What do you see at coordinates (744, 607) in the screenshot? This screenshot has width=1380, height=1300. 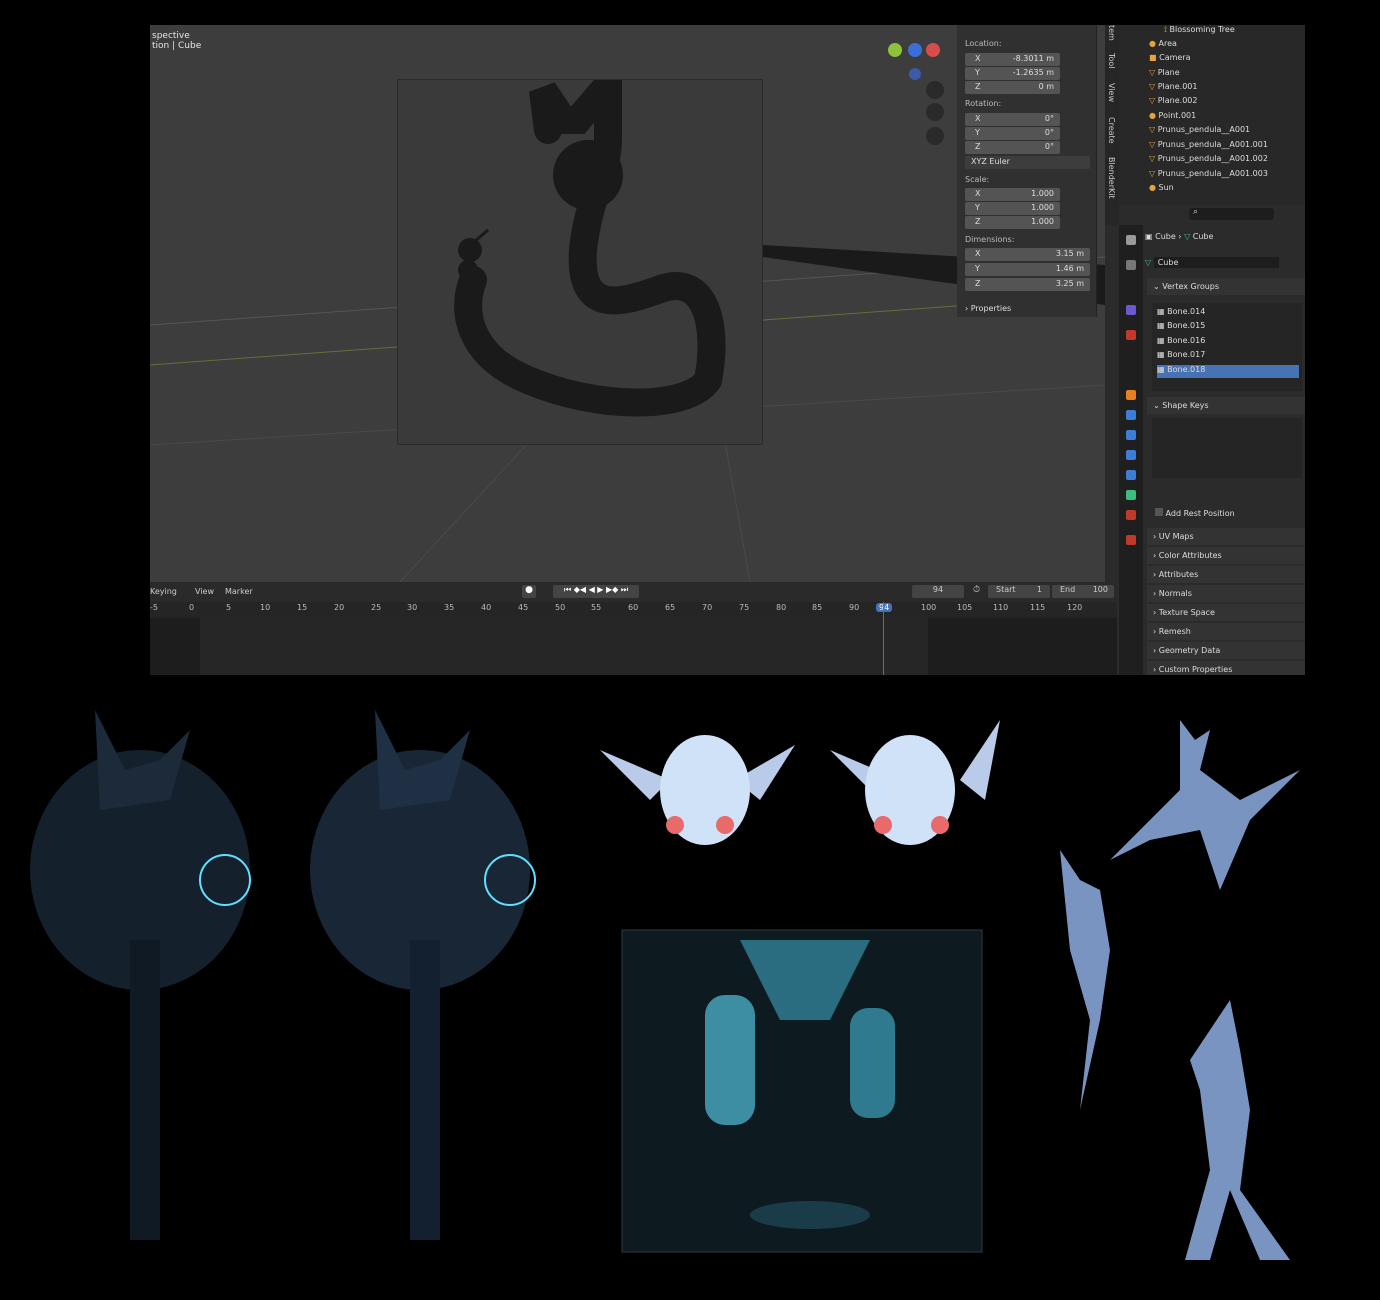 I see `tick-label: 75` at bounding box center [744, 607].